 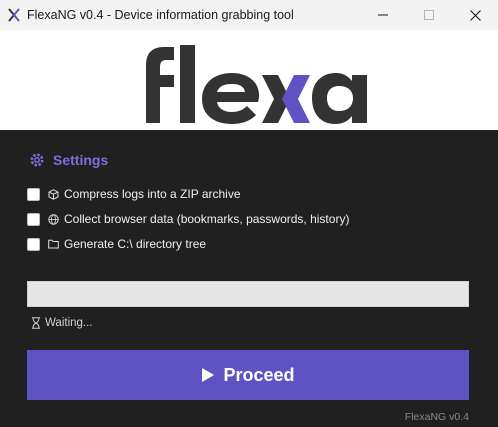 What do you see at coordinates (436, 417) in the screenshot?
I see `version-footer: FlexaNG v0.4` at bounding box center [436, 417].